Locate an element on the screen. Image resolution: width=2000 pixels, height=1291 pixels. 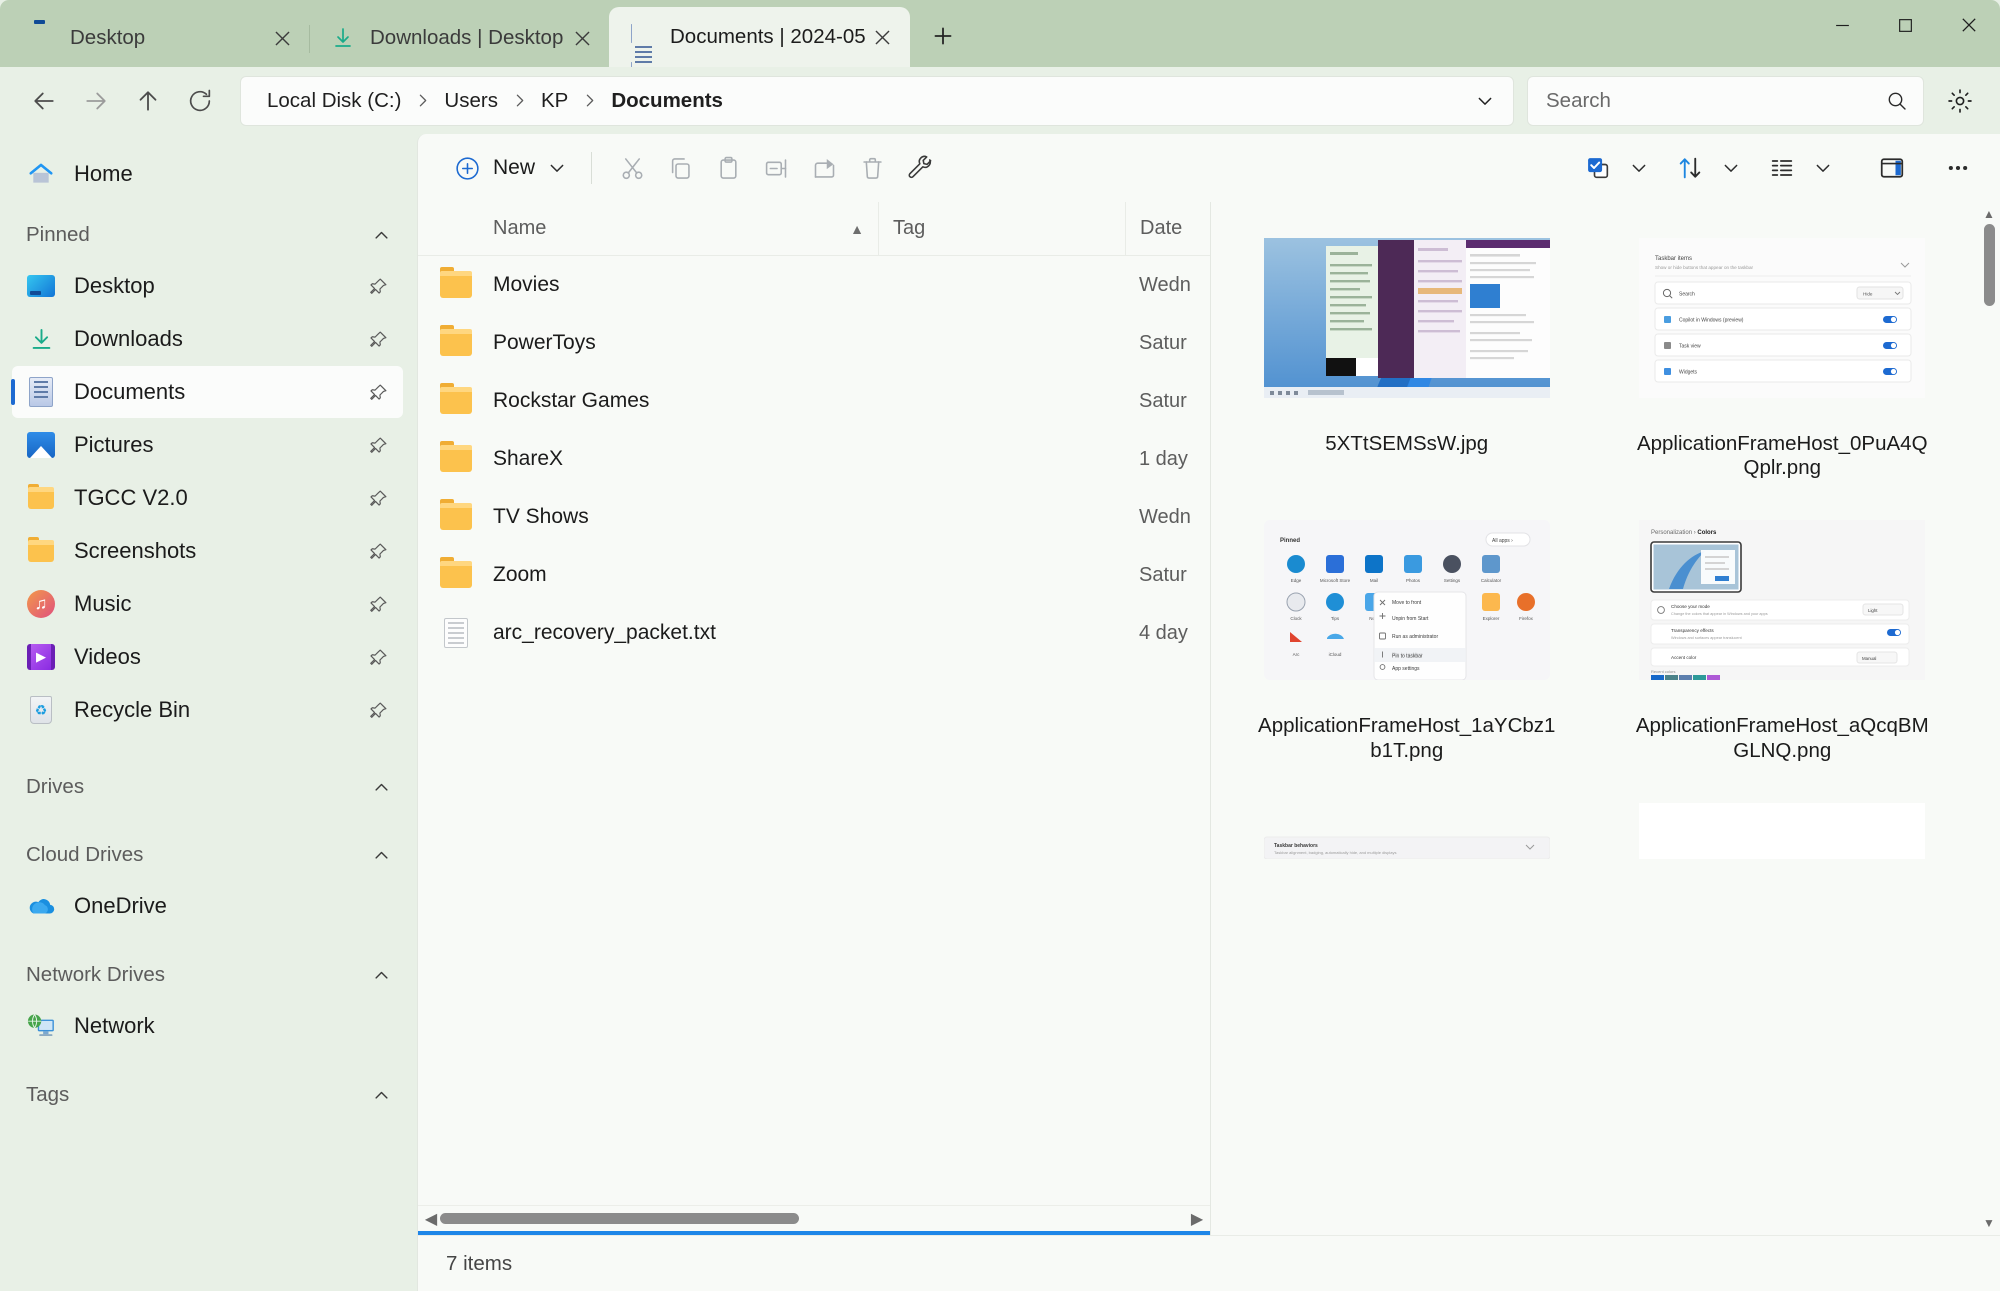
search-input is located at coordinates (1715, 100).